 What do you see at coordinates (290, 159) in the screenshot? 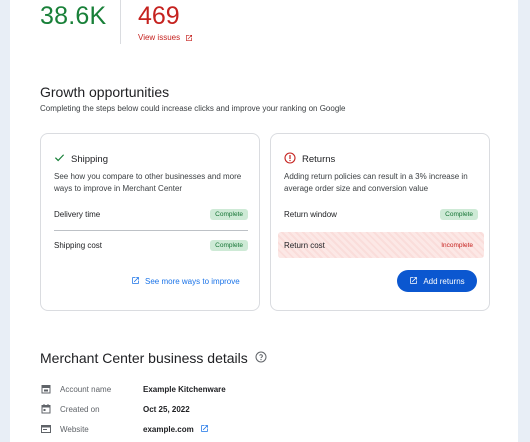
I see `error-icon` at bounding box center [290, 159].